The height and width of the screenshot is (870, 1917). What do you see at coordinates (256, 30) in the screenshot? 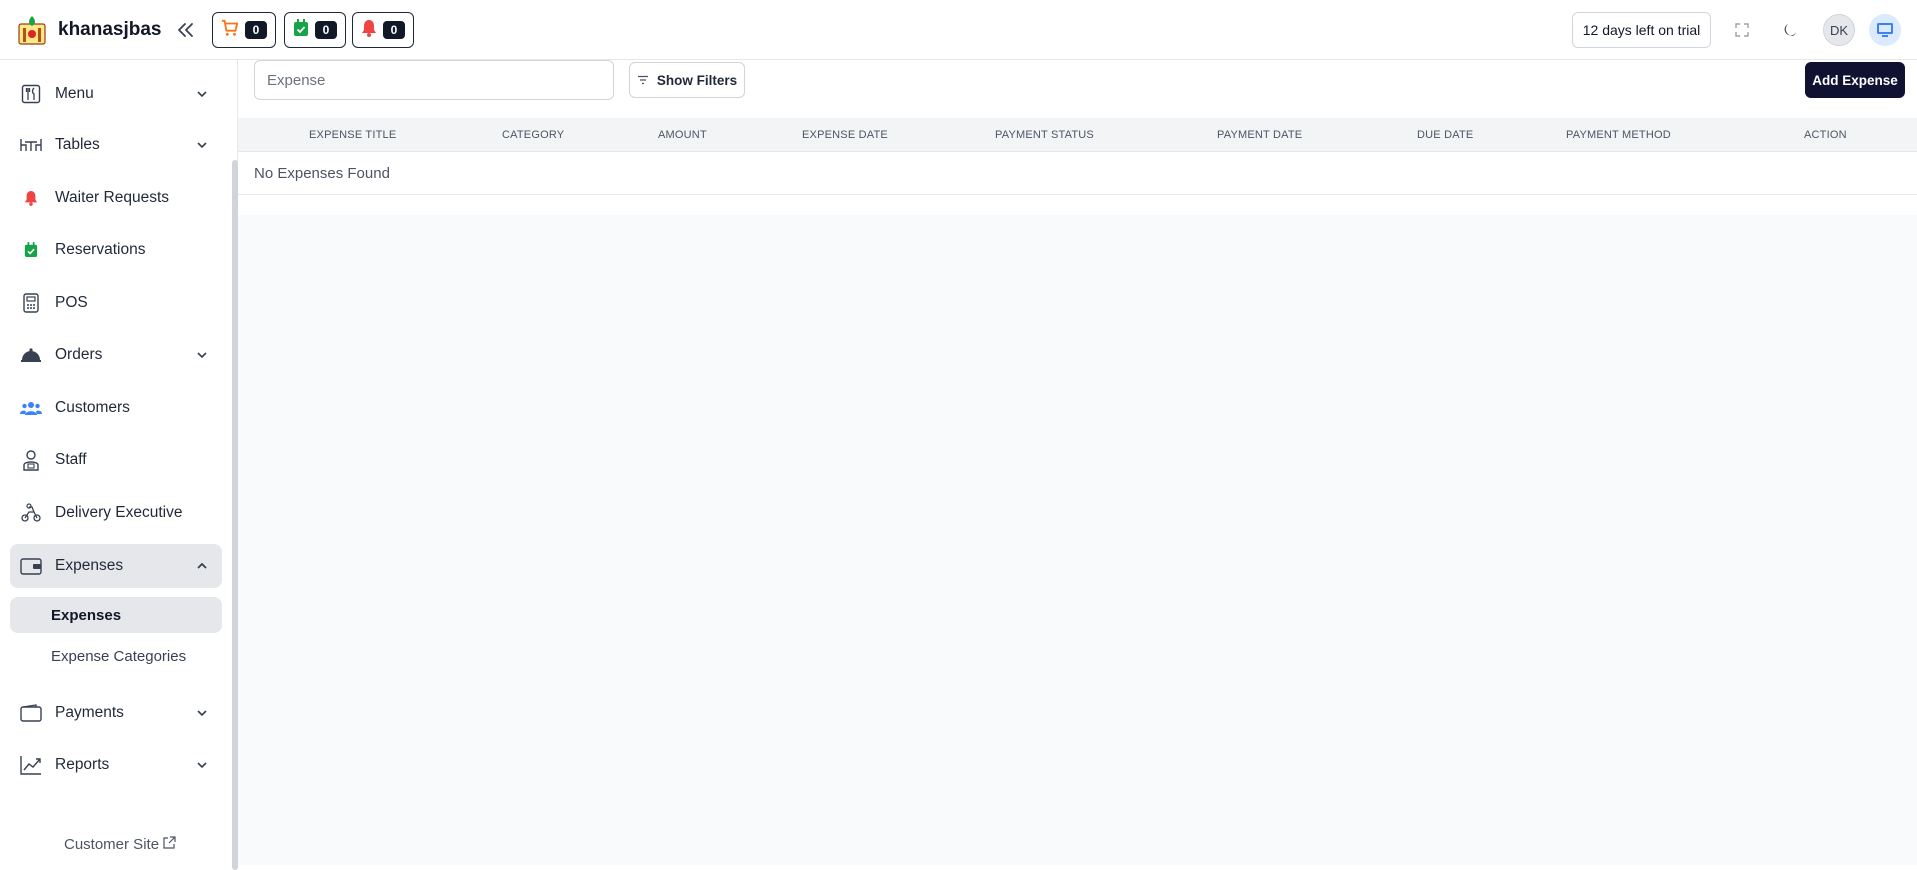
I see `cart-count-badge: 0` at bounding box center [256, 30].